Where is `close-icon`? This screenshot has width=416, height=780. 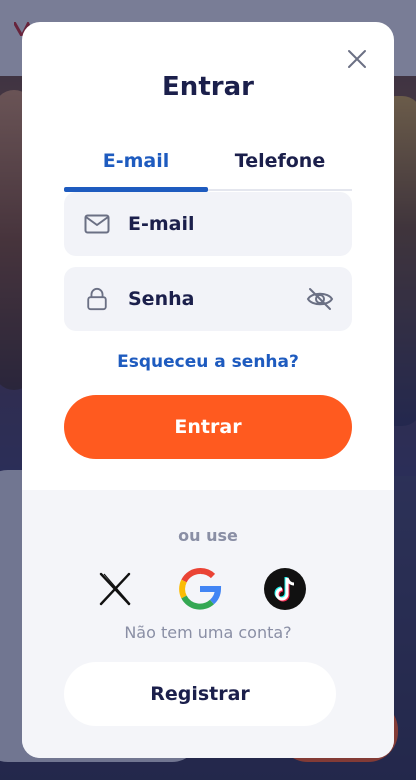
close-icon is located at coordinates (357, 59).